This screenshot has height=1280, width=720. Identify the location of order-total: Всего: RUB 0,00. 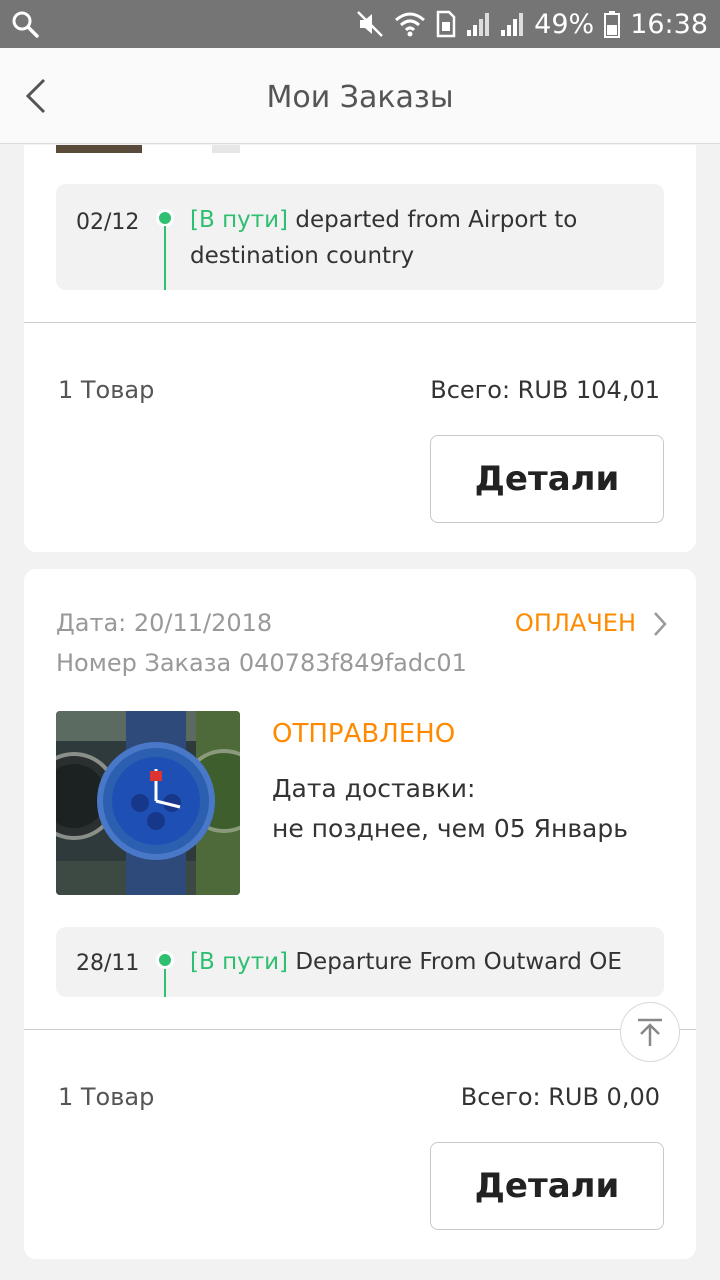
(560, 1097).